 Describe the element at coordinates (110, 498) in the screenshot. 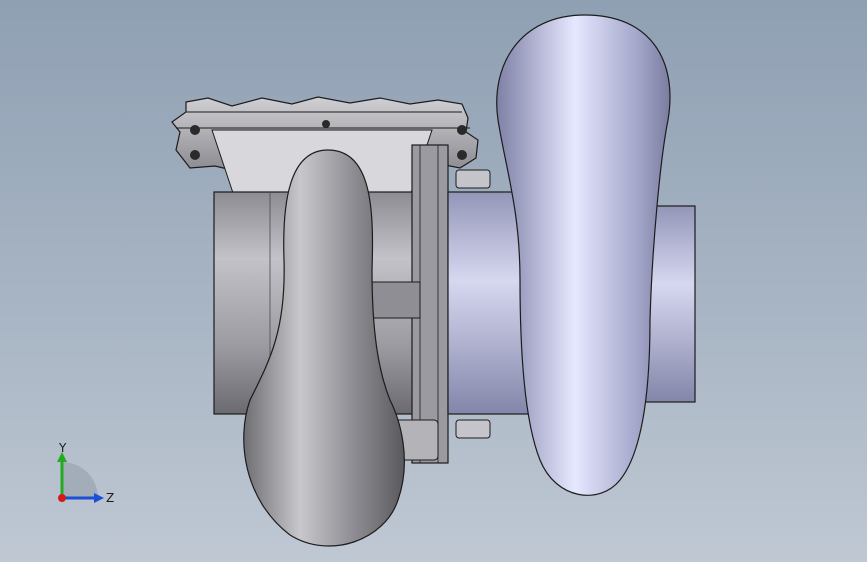

I see `triad-z-label: Z` at that location.